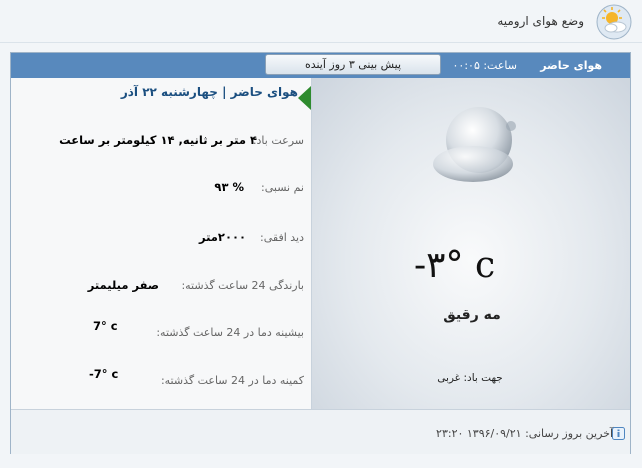  I want to click on tab-current-weather: هوای حاضر, so click(571, 65).